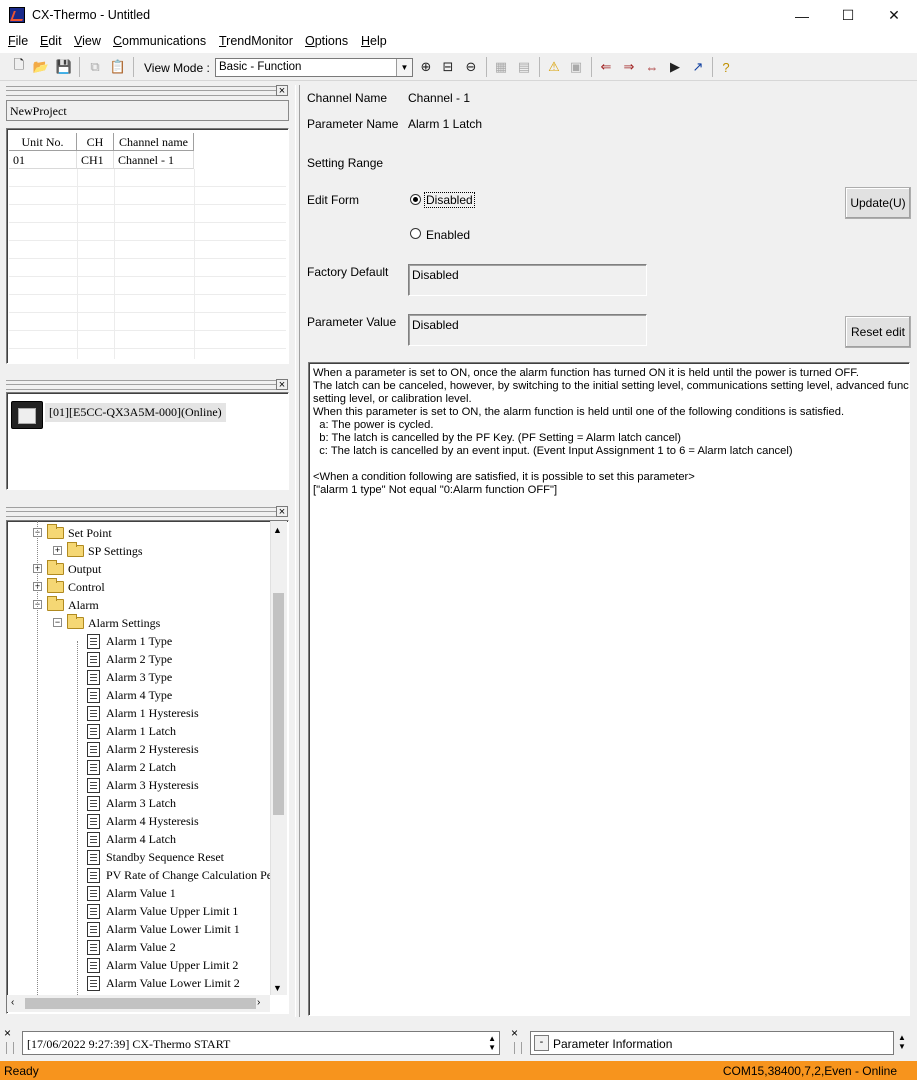 The width and height of the screenshot is (917, 1080). I want to click on info-scroll-icon: ▲ ▼, so click(902, 1042).